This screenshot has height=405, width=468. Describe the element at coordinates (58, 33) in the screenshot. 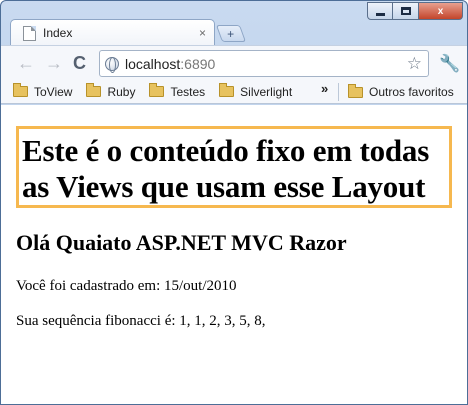

I see `tab-title: Index` at that location.